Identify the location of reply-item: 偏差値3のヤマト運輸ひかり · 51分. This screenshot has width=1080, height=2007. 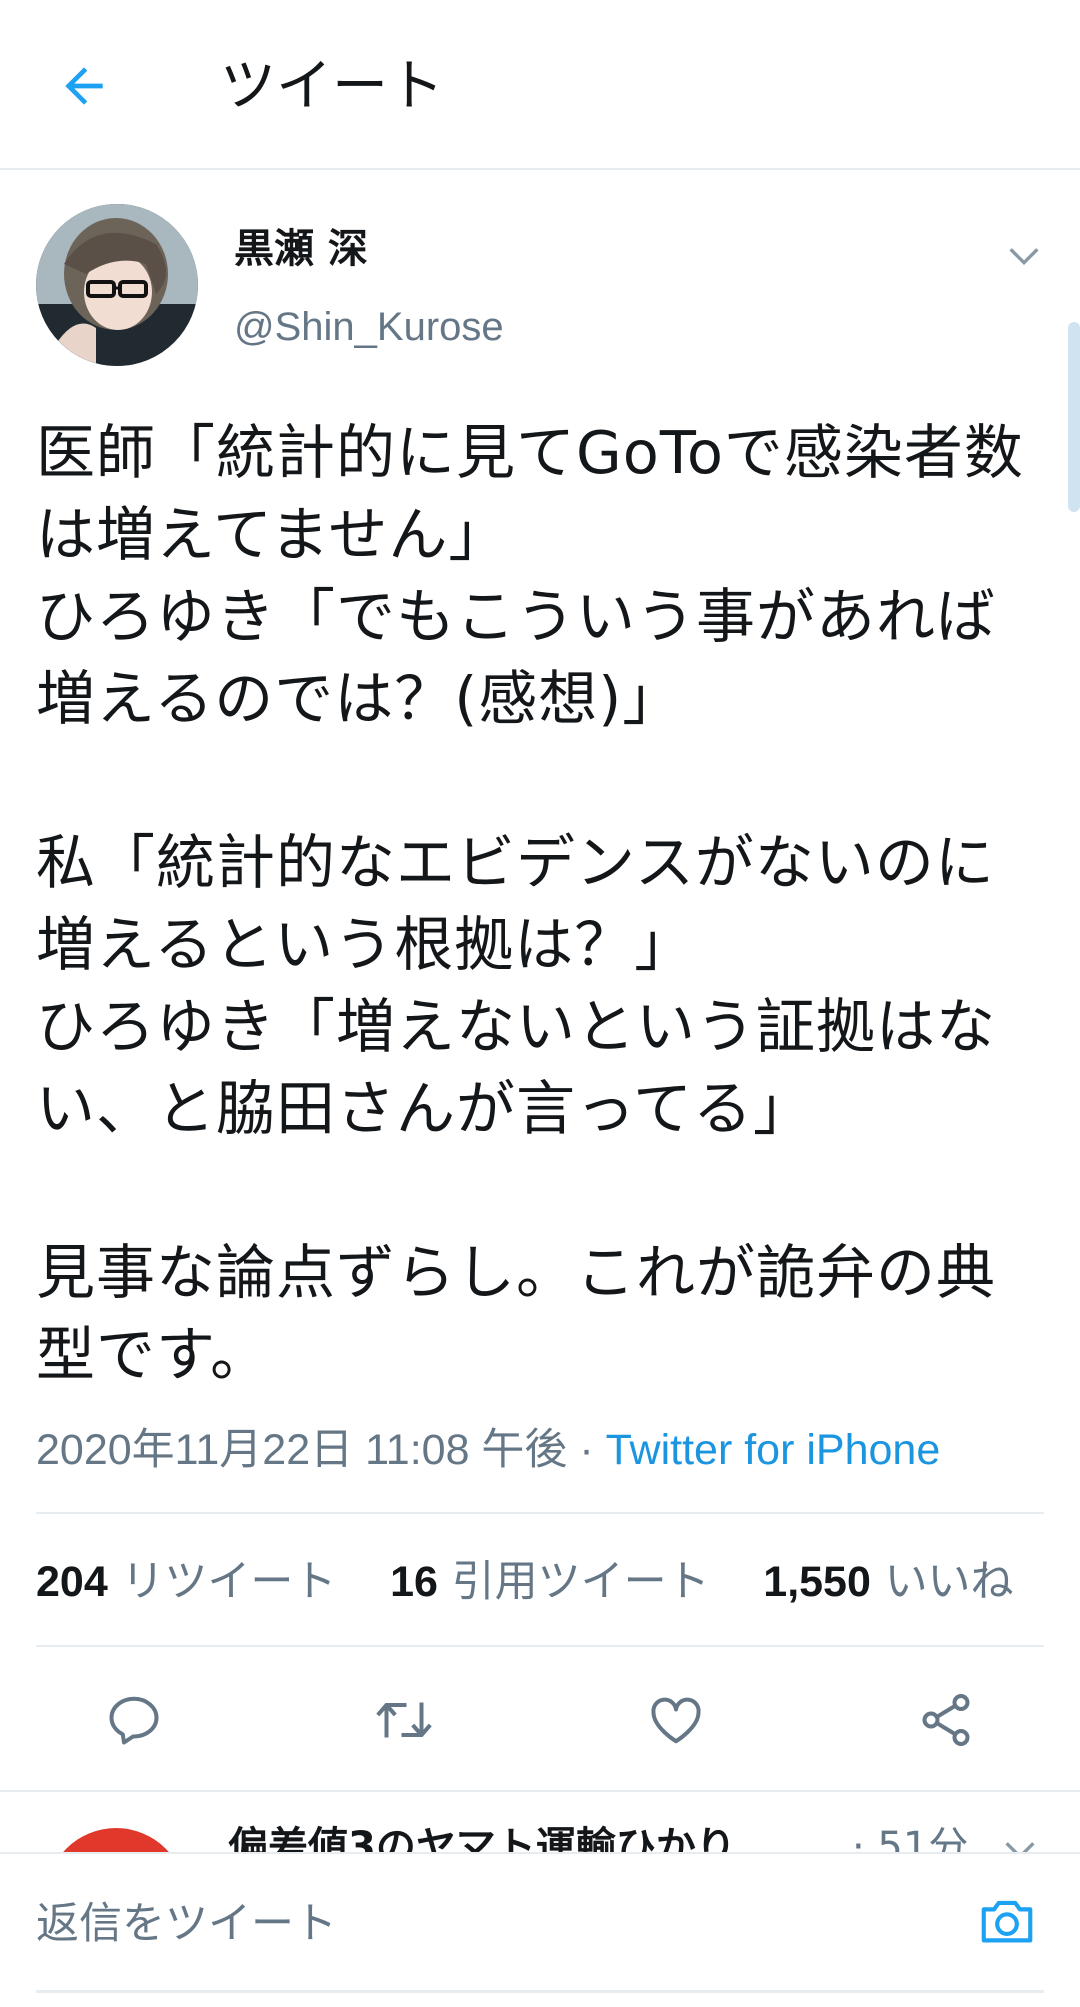
(540, 1822).